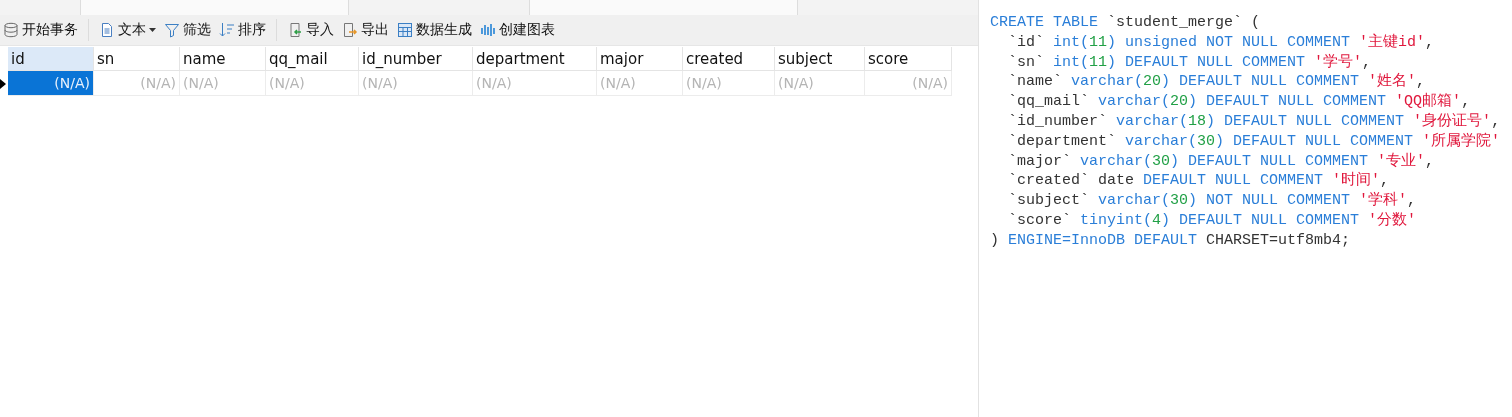 The height and width of the screenshot is (417, 1512). What do you see at coordinates (517, 30) in the screenshot?
I see `toolbar-button: 创建图表` at bounding box center [517, 30].